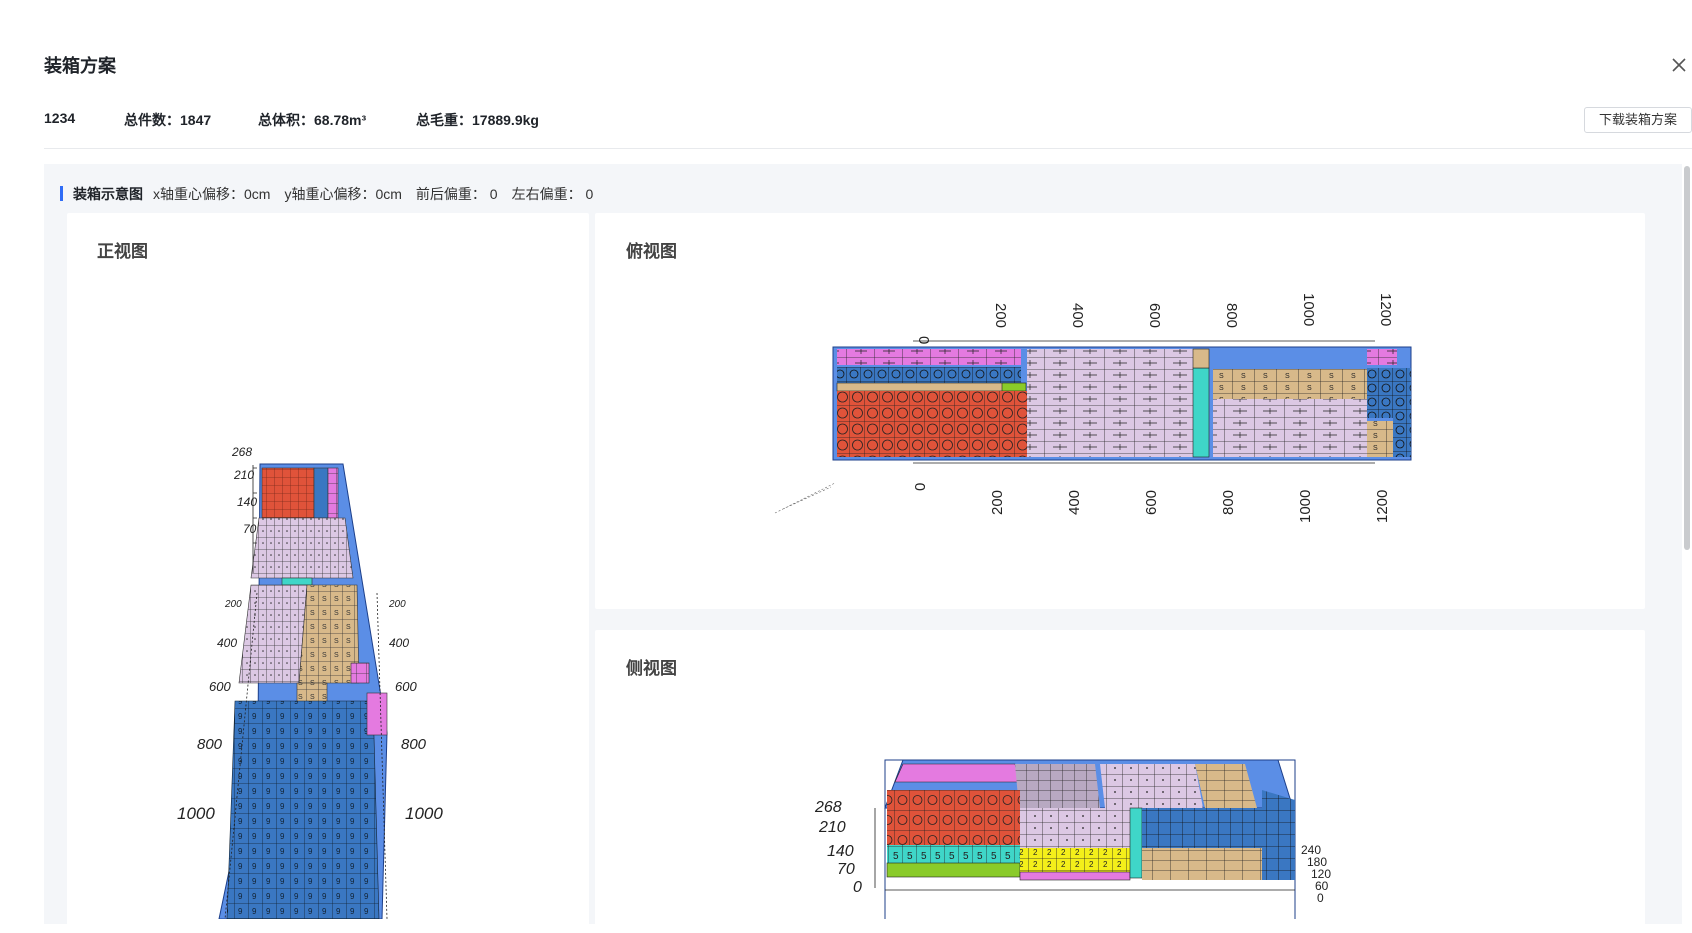 This screenshot has height=933, width=1692. Describe the element at coordinates (920, 487) in the screenshot. I see `bottom-axis-tick-0: 0` at that location.